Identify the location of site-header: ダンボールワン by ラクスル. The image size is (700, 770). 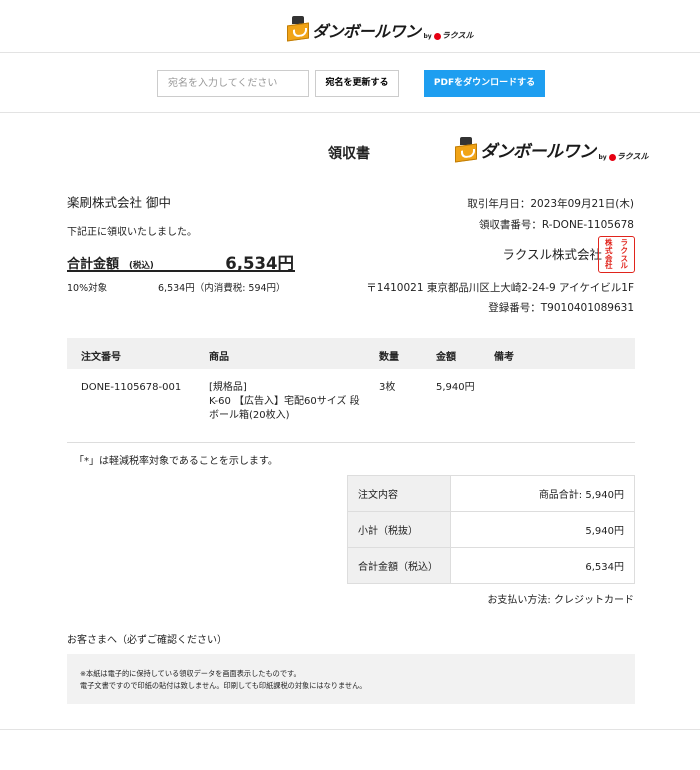
(350, 26).